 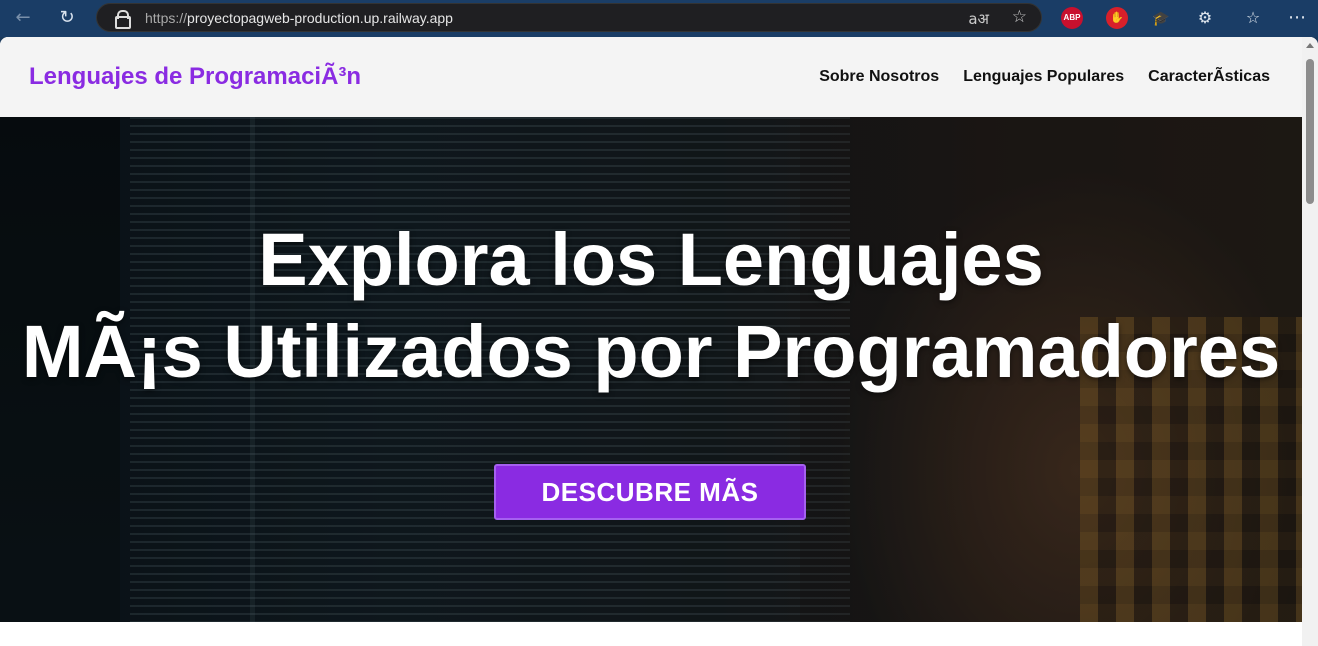 What do you see at coordinates (1205, 18) in the screenshot?
I see `puzzle-icon: ⚙` at bounding box center [1205, 18].